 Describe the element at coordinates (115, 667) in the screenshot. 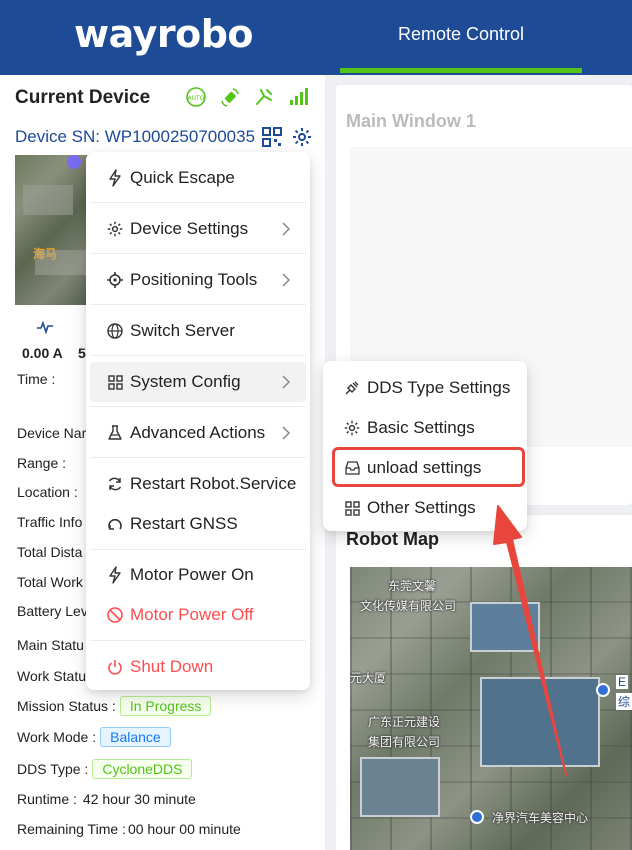

I see `power-icon` at that location.